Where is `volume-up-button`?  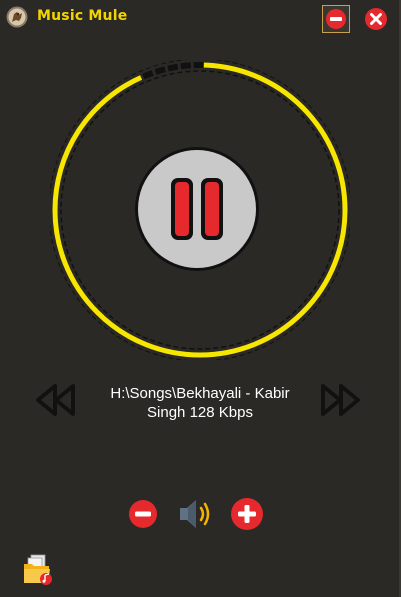 volume-up-button is located at coordinates (247, 514).